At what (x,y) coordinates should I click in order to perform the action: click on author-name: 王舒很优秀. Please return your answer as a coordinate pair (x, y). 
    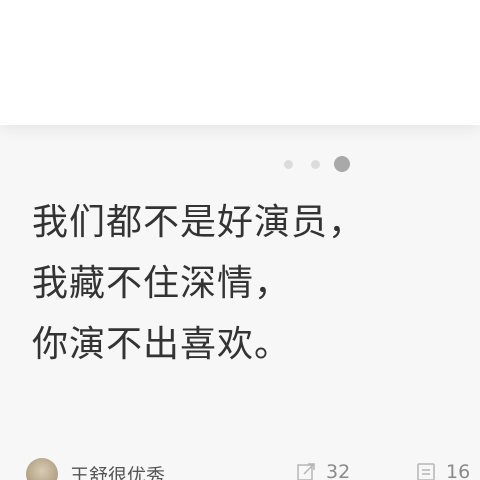
    Looking at the image, I should click on (117, 470).